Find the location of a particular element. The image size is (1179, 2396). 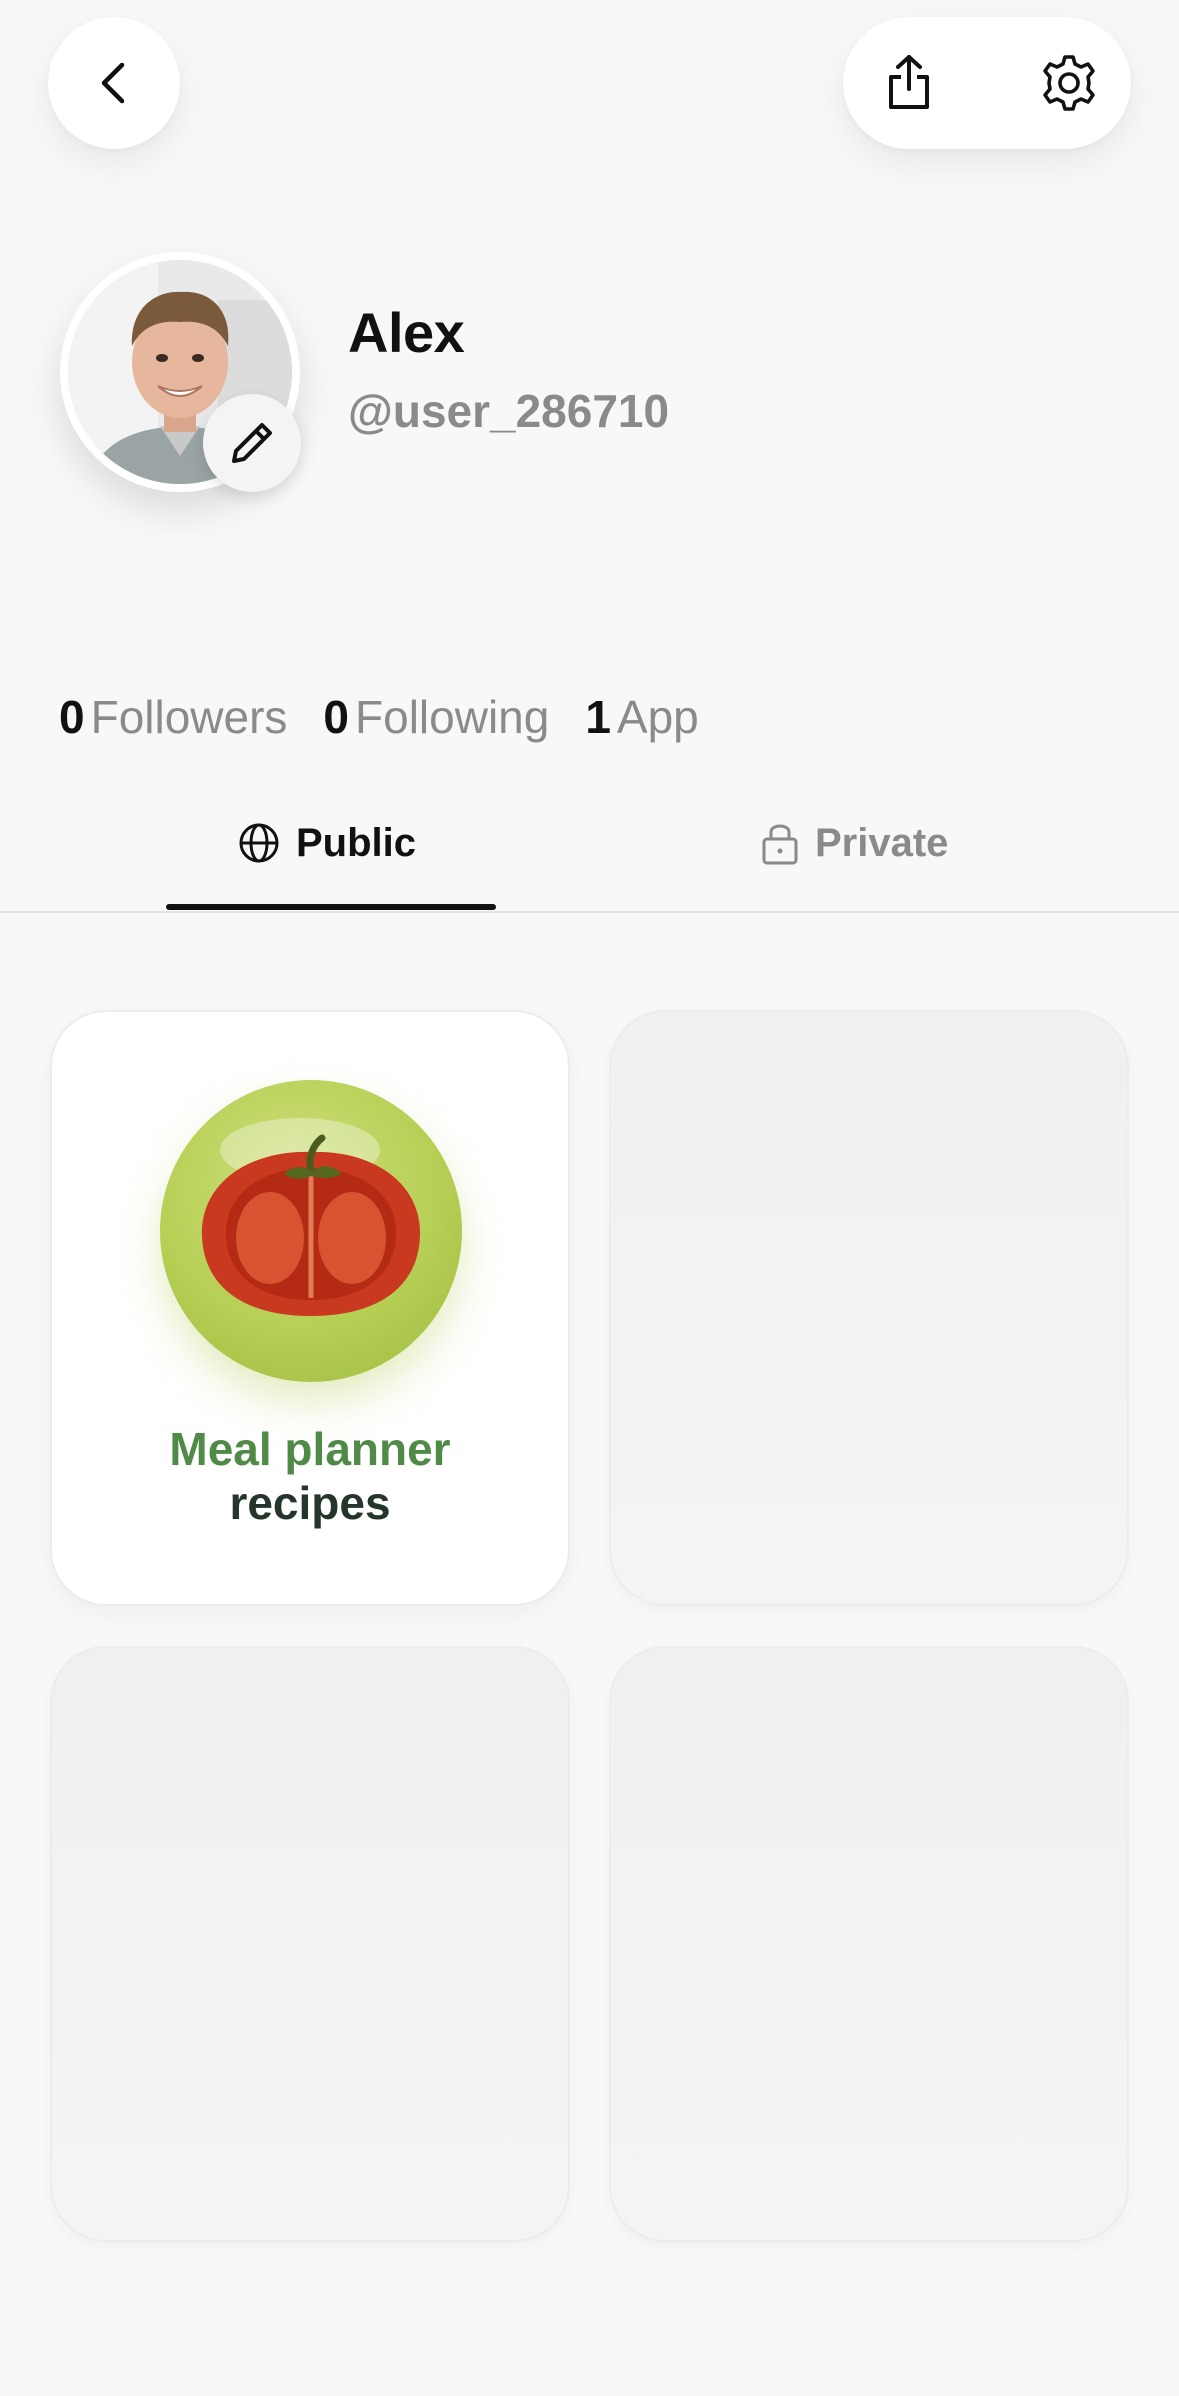

top-actions-group is located at coordinates (987, 83).